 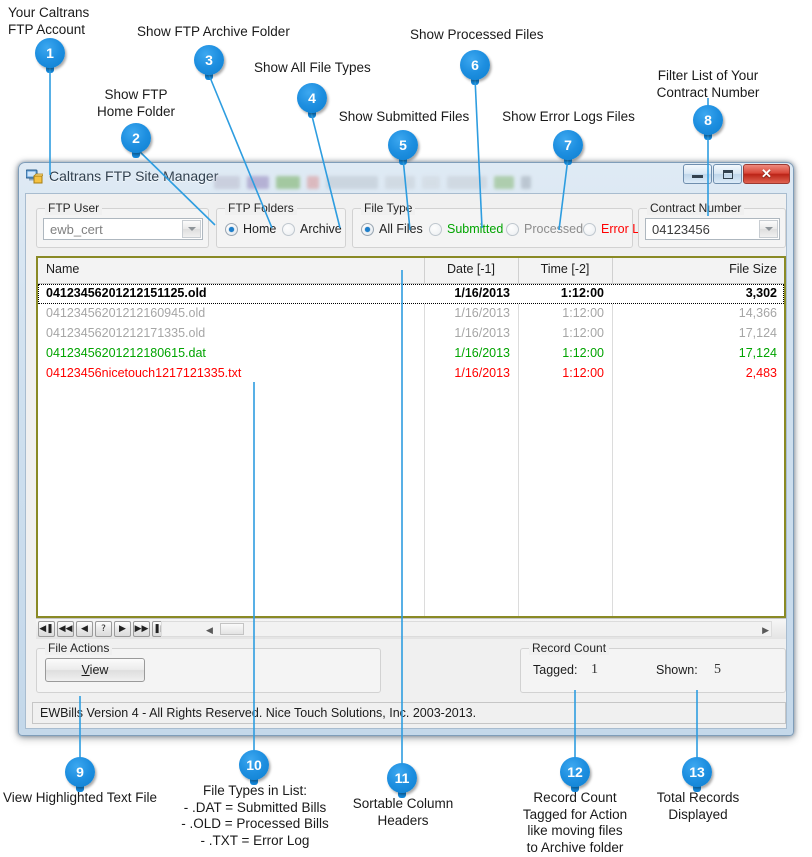 What do you see at coordinates (209, 630) in the screenshot?
I see `scroll-left-arrow-icon: ◀` at bounding box center [209, 630].